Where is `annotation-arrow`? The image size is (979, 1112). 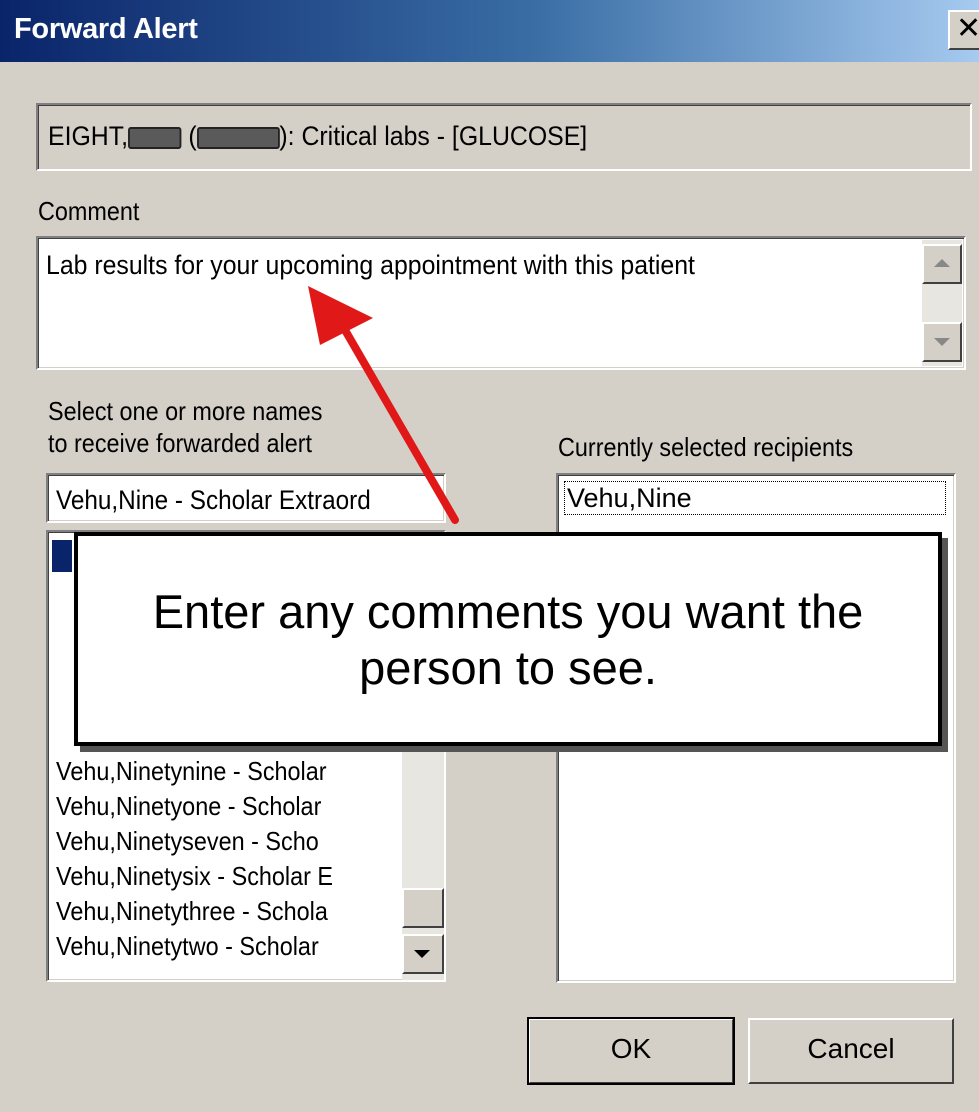
annotation-arrow is located at coordinates (383, 405).